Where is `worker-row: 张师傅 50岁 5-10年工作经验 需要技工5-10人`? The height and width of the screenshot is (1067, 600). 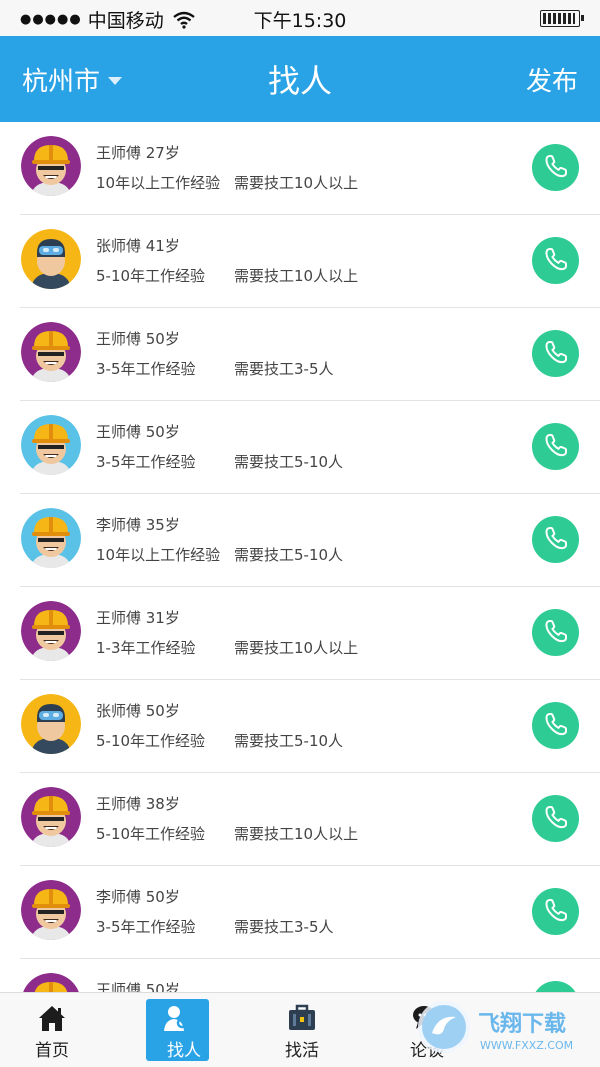 worker-row: 张师傅 50岁 5-10年工作经验 需要技工5-10人 is located at coordinates (300, 726).